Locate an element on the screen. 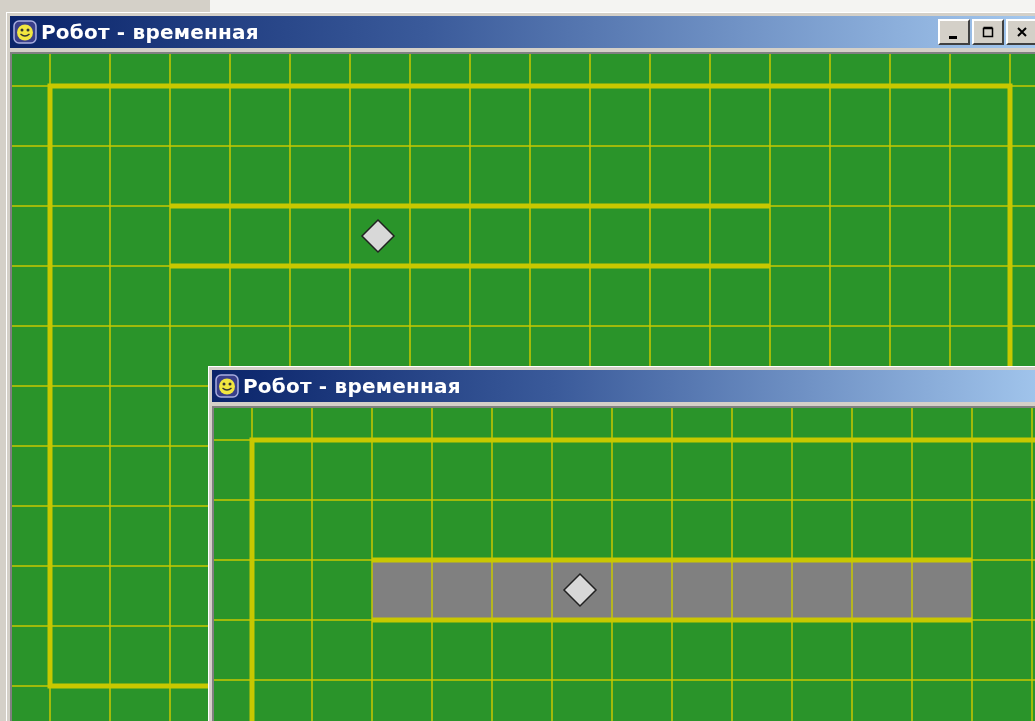 The width and height of the screenshot is (1035, 721). maximize-button is located at coordinates (988, 32).